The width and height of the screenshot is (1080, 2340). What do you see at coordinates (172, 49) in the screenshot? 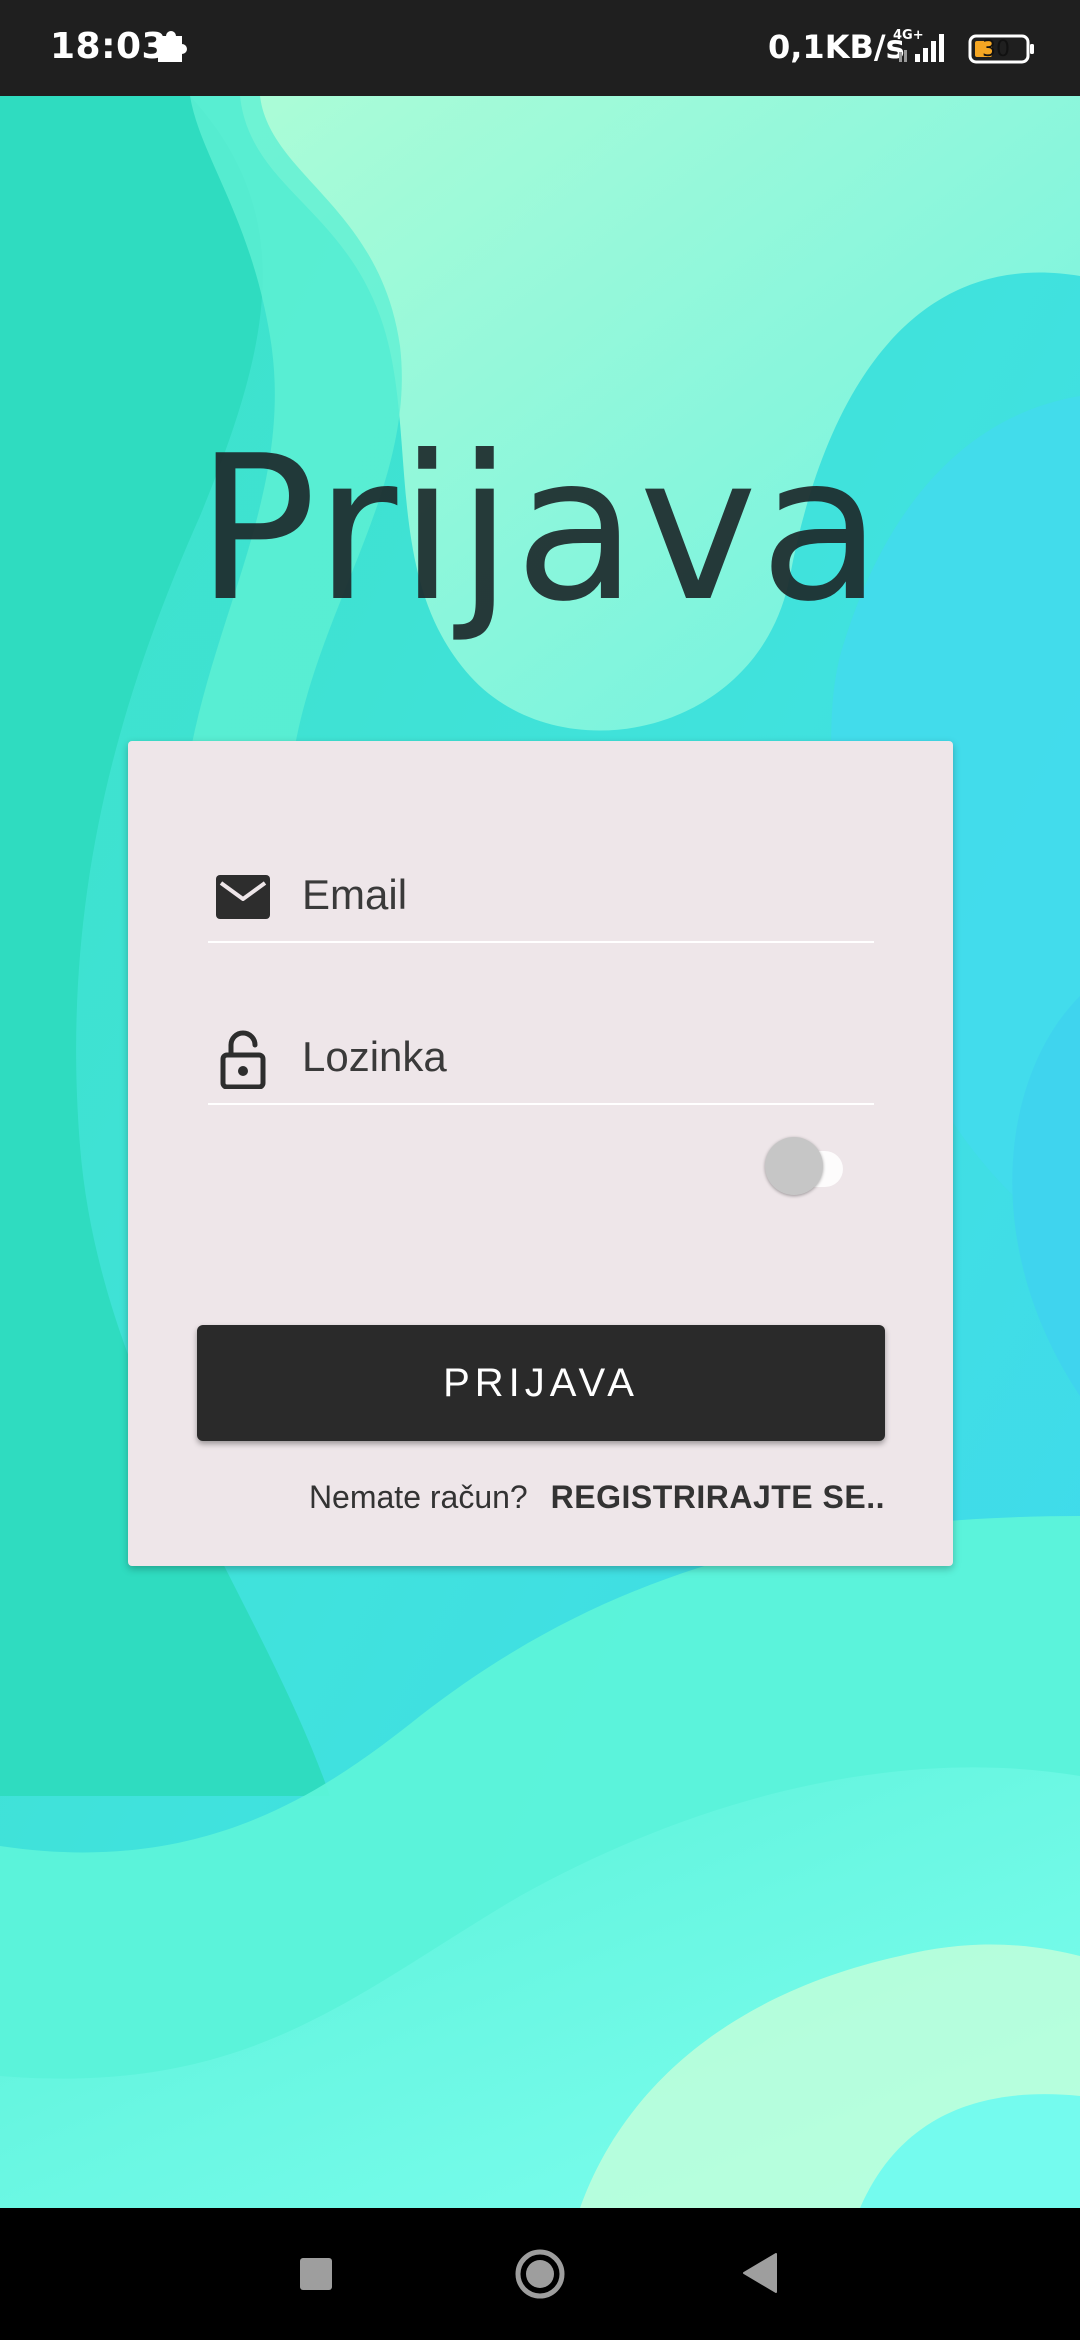
I see `puzzle-icon` at bounding box center [172, 49].